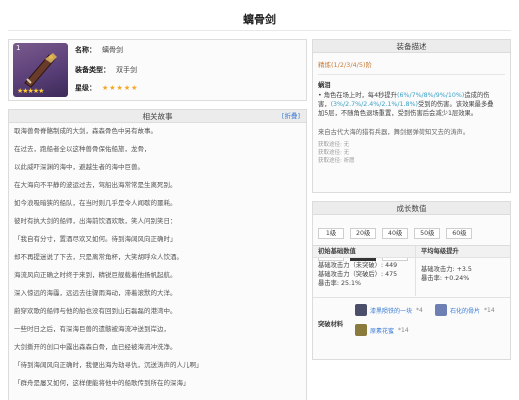 This screenshot has width=519, height=400. I want to click on stats-header: 成长数值, so click(411, 208).